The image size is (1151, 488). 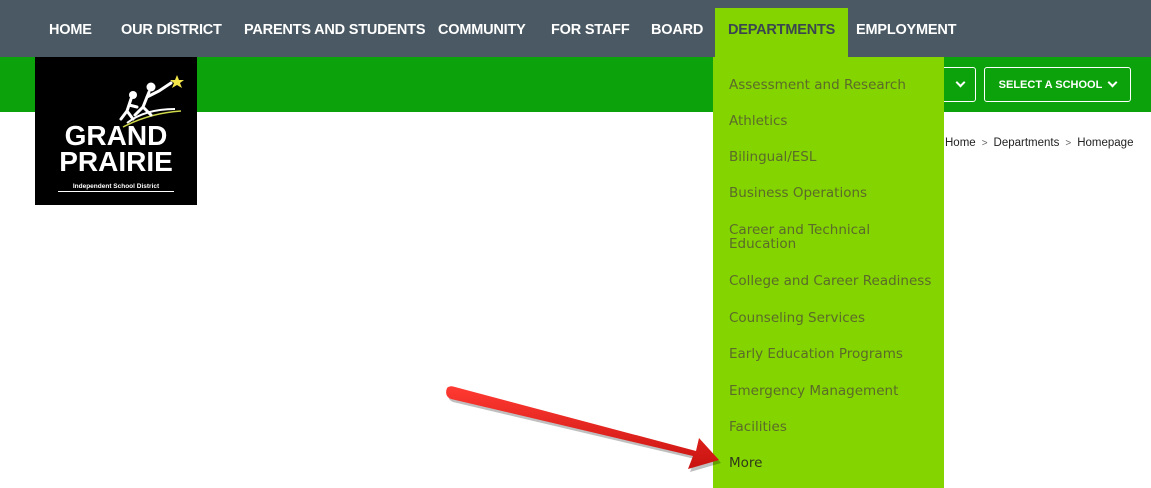 I want to click on breadcrumb: Home > Departments > Homepage, so click(x=1039, y=143).